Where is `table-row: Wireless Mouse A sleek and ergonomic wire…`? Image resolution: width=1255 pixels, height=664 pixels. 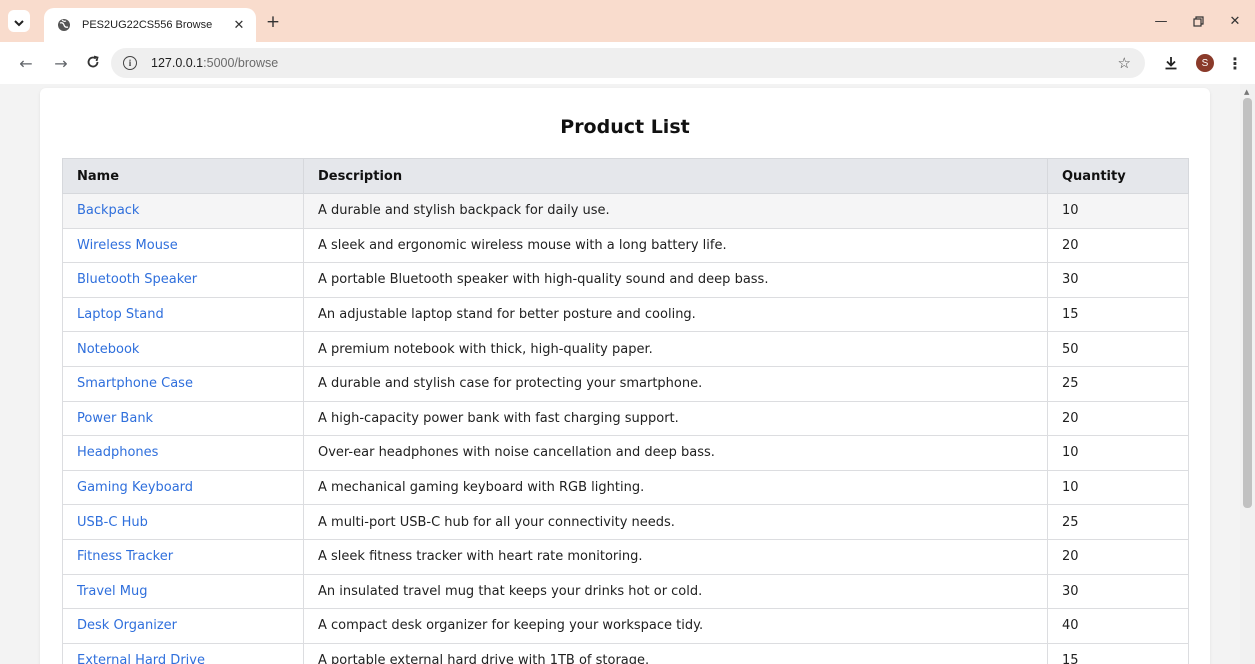 table-row: Wireless Mouse A sleek and ergonomic wire… is located at coordinates (625, 245).